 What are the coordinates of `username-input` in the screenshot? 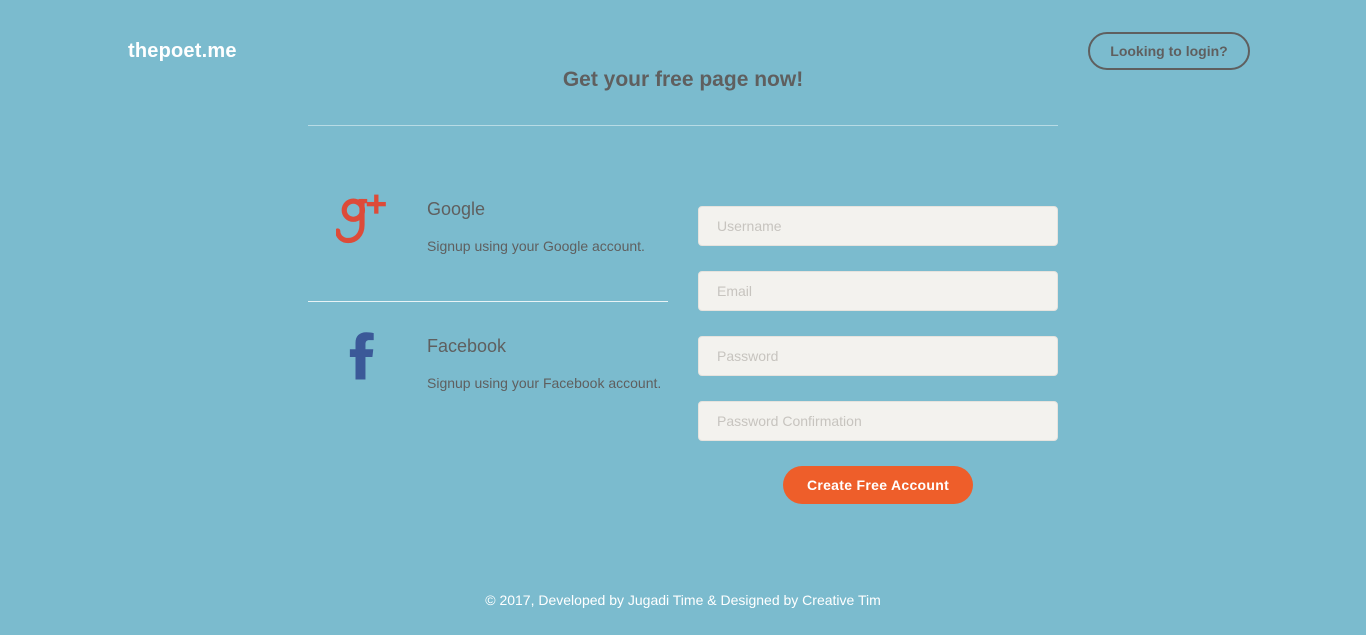 It's located at (878, 226).